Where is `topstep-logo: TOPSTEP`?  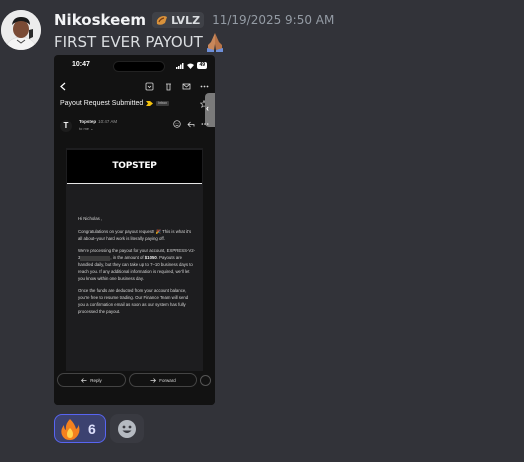
topstep-logo: TOPSTEP is located at coordinates (134, 166).